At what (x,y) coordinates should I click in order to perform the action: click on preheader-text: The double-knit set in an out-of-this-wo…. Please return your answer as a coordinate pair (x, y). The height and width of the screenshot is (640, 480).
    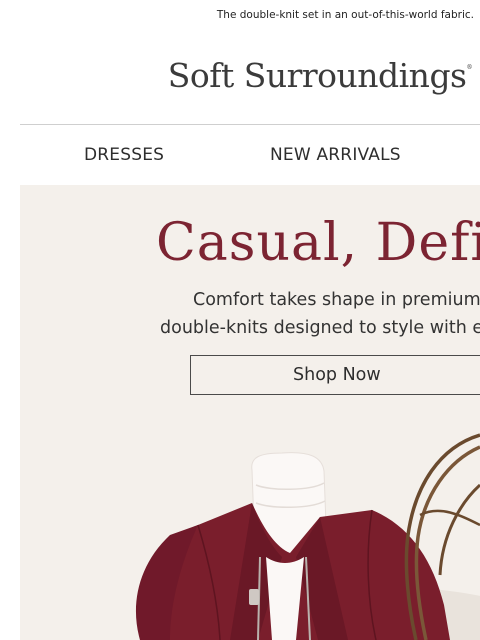
    Looking at the image, I should click on (345, 15).